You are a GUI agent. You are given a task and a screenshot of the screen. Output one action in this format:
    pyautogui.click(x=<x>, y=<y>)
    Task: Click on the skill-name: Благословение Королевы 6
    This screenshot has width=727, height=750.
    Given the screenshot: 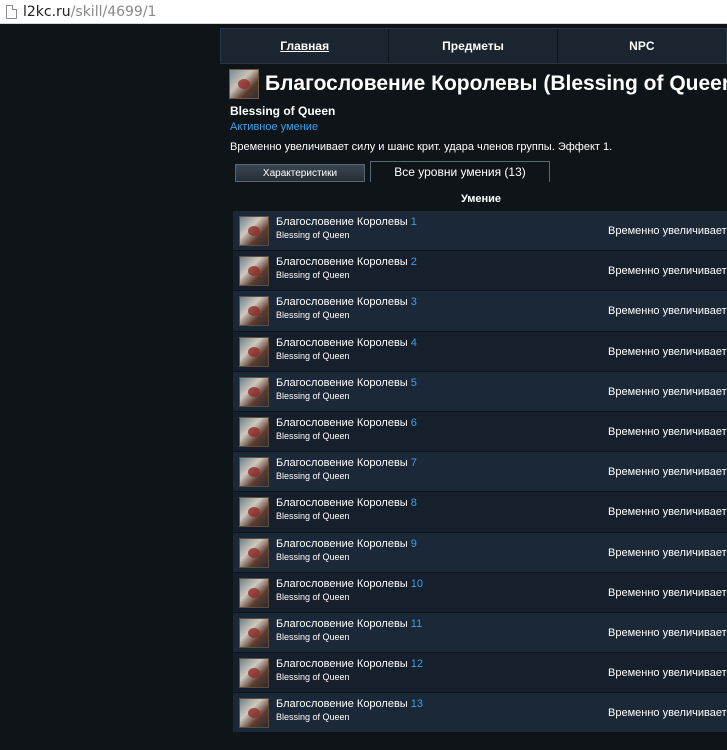 What is the action you would take?
    pyautogui.click(x=346, y=423)
    